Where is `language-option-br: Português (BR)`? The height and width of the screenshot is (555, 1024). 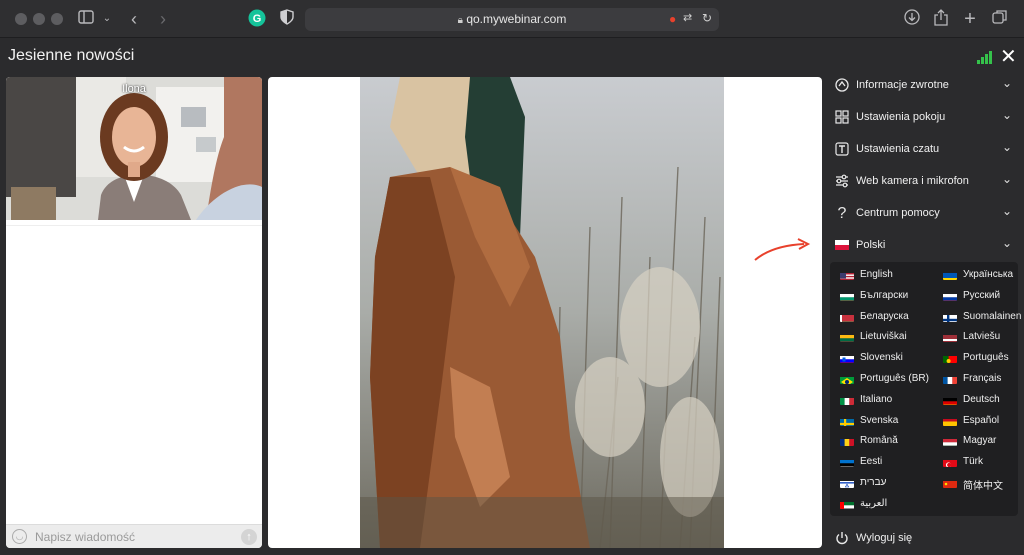
language-option-br: Português (BR) is located at coordinates (890, 380).